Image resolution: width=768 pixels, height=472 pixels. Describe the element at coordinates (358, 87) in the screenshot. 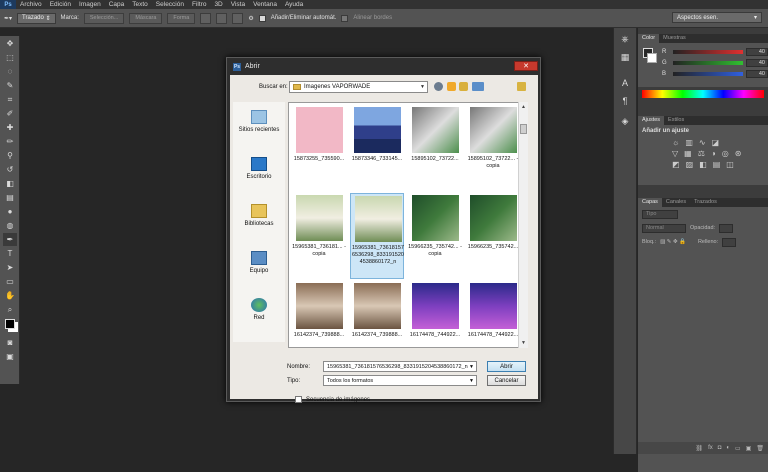

I see `look-in-select: Imagenes VAPORWADE ▼` at that location.